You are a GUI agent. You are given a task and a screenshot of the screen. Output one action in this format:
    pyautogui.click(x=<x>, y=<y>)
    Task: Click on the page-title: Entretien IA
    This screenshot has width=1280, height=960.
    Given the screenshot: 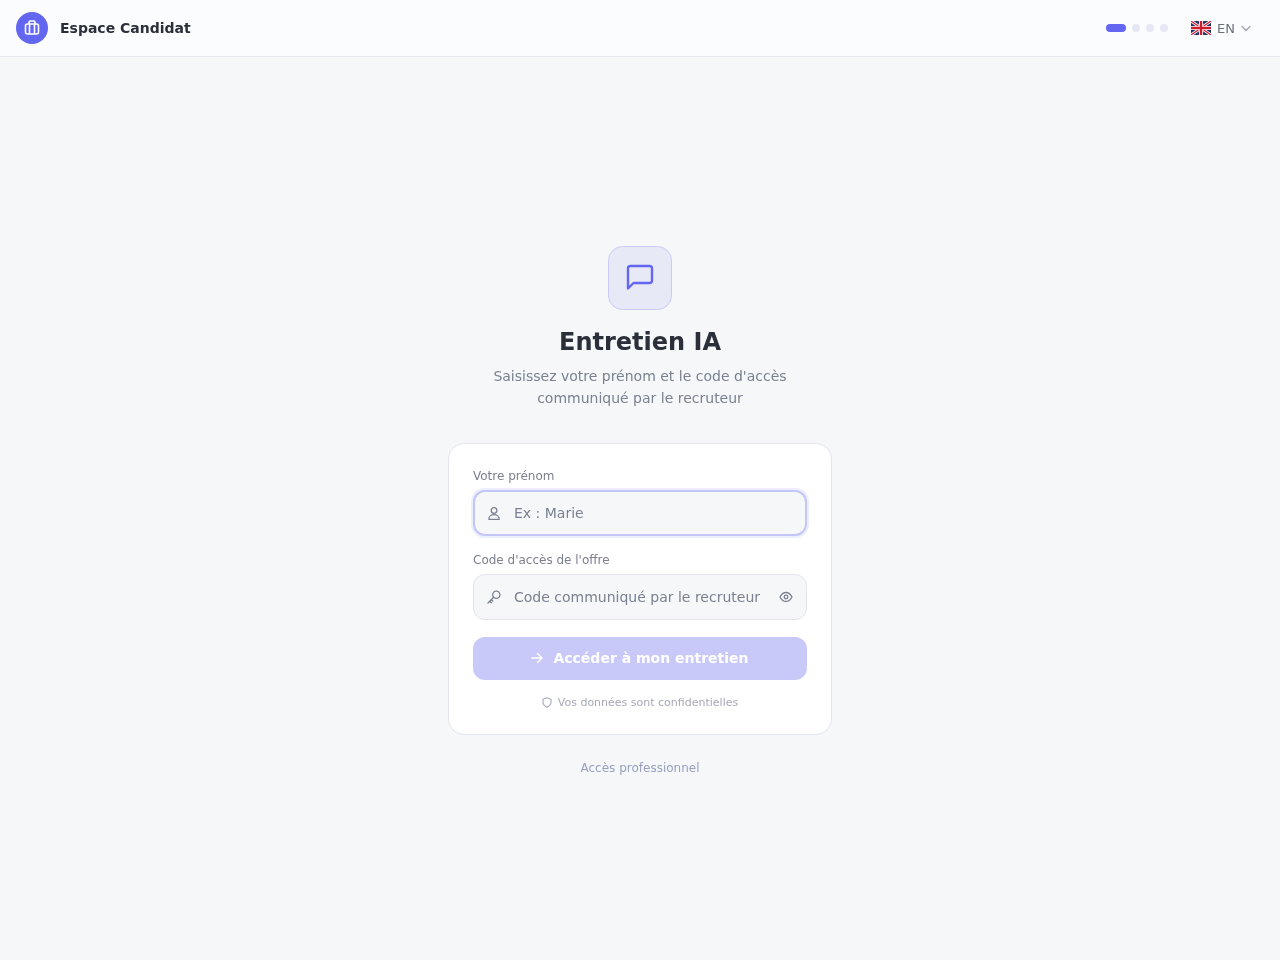 What is the action you would take?
    pyautogui.click(x=640, y=342)
    